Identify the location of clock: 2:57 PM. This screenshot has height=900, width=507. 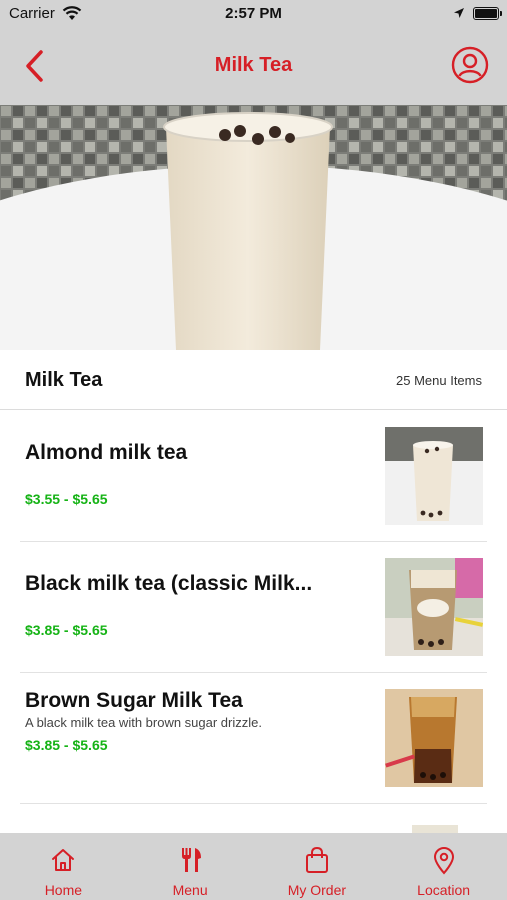
(253, 13).